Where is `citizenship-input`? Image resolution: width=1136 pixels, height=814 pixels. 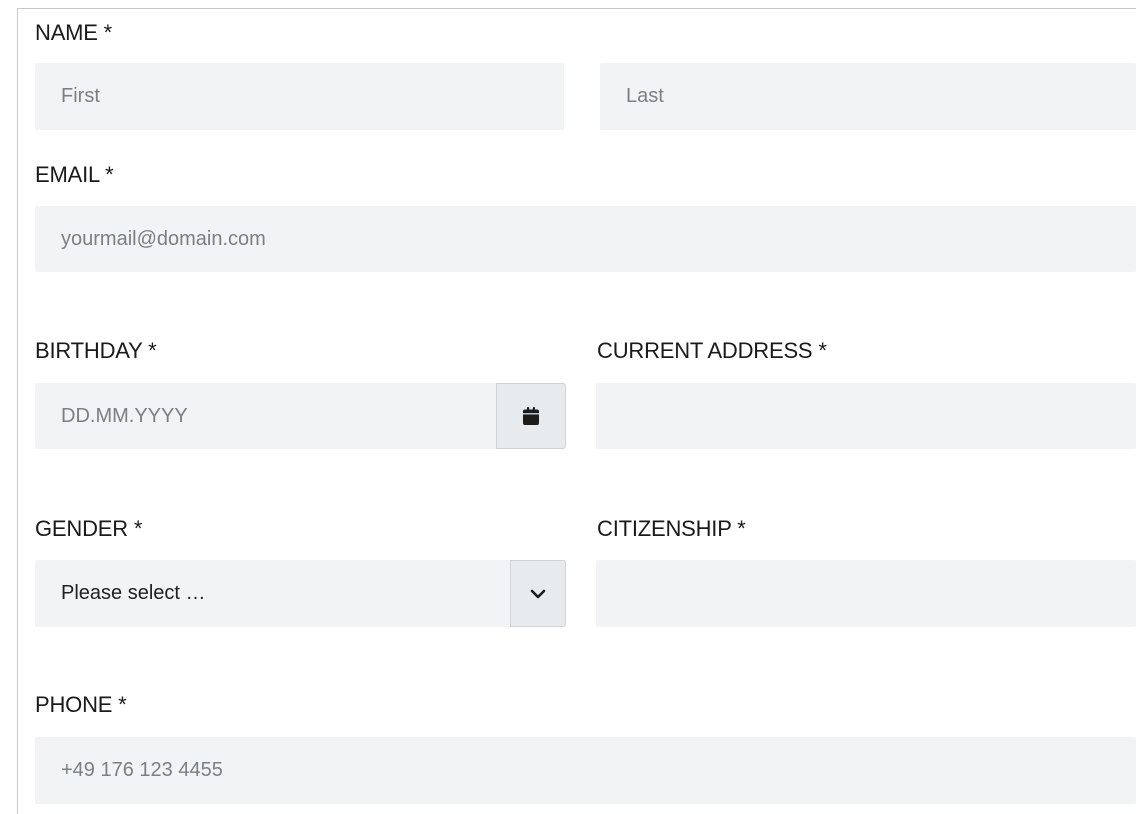 citizenship-input is located at coordinates (866, 593).